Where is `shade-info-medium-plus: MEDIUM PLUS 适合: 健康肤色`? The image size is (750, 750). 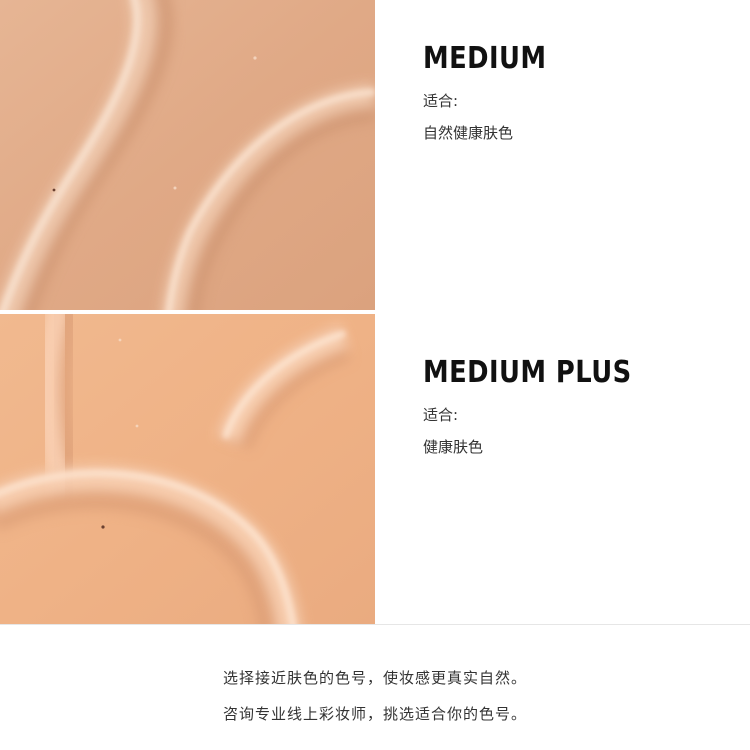 shade-info-medium-plus: MEDIUM PLUS 适合: 健康肤色 is located at coordinates (544, 405).